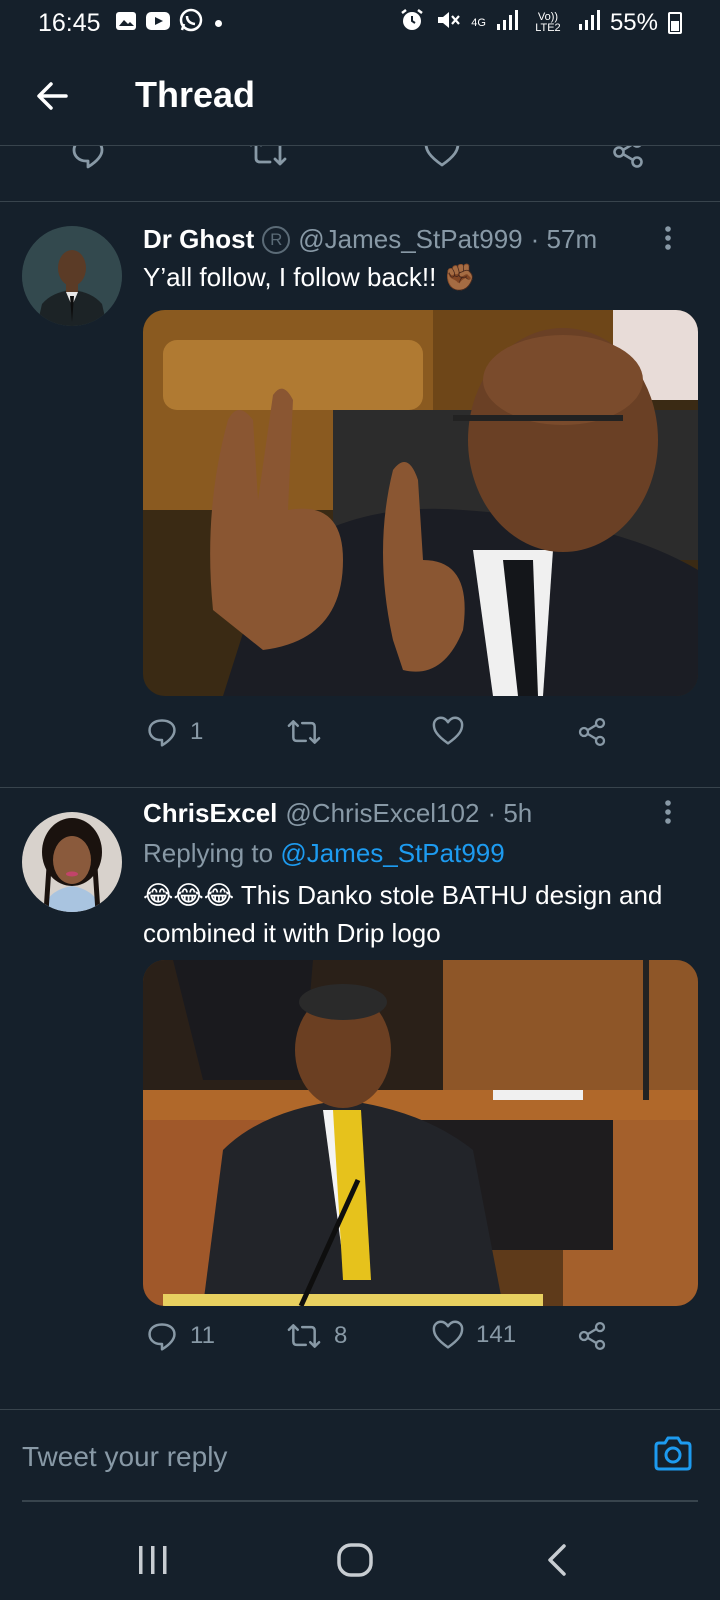  What do you see at coordinates (392, 853) in the screenshot?
I see `replying-to-mention: @James_StPat999` at bounding box center [392, 853].